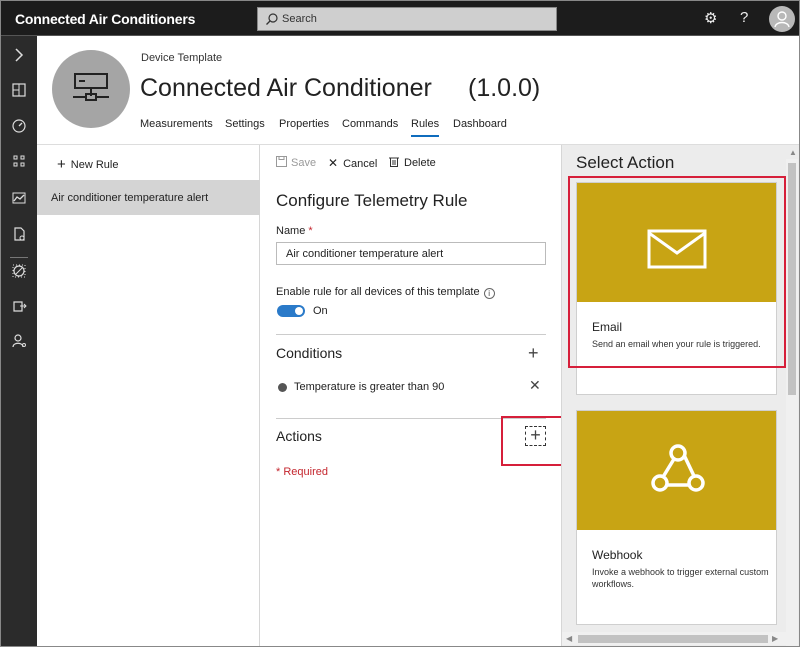  I want to click on add-condition-button: +, so click(533, 353).